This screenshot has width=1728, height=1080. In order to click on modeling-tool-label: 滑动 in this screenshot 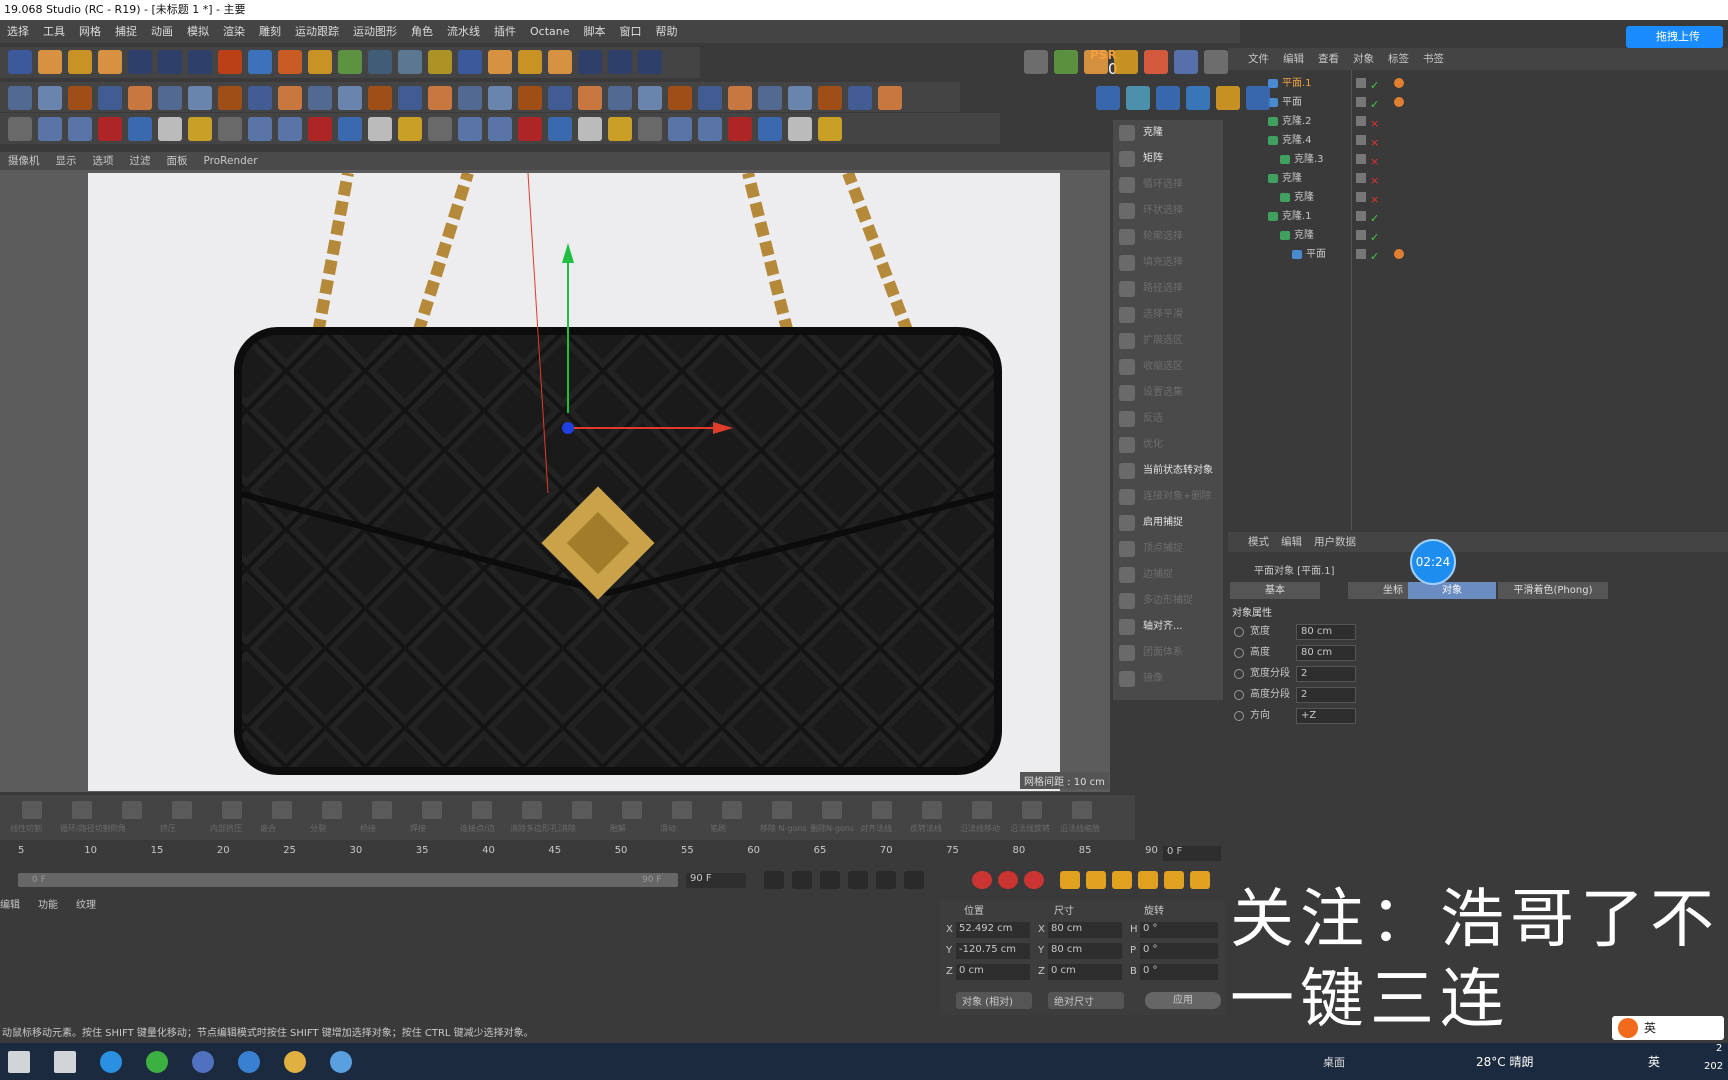, I will do `click(685, 828)`.